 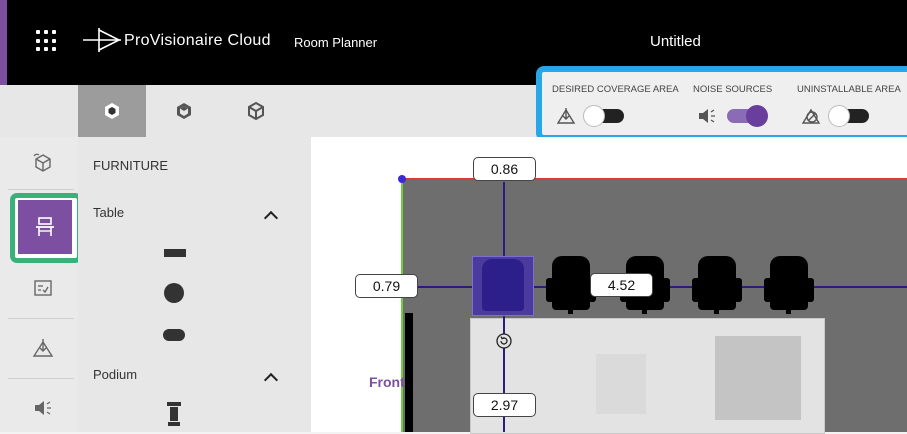 I want to click on podium-item, so click(x=174, y=414).